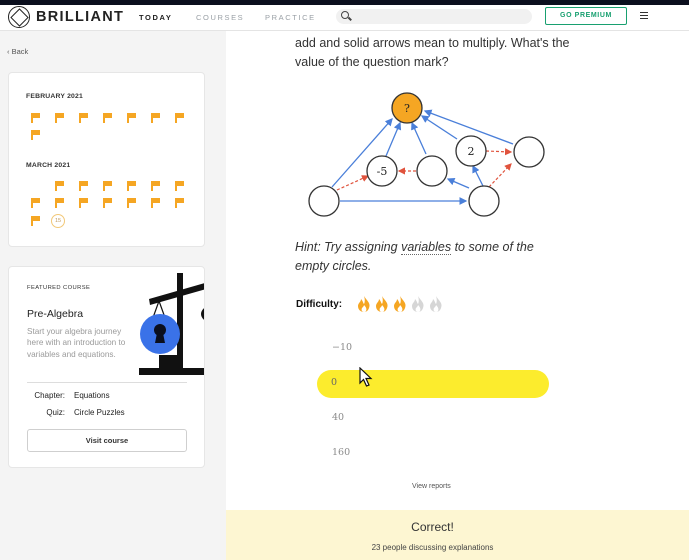 The width and height of the screenshot is (689, 560). I want to click on nav-today: TODAY, so click(155, 17).